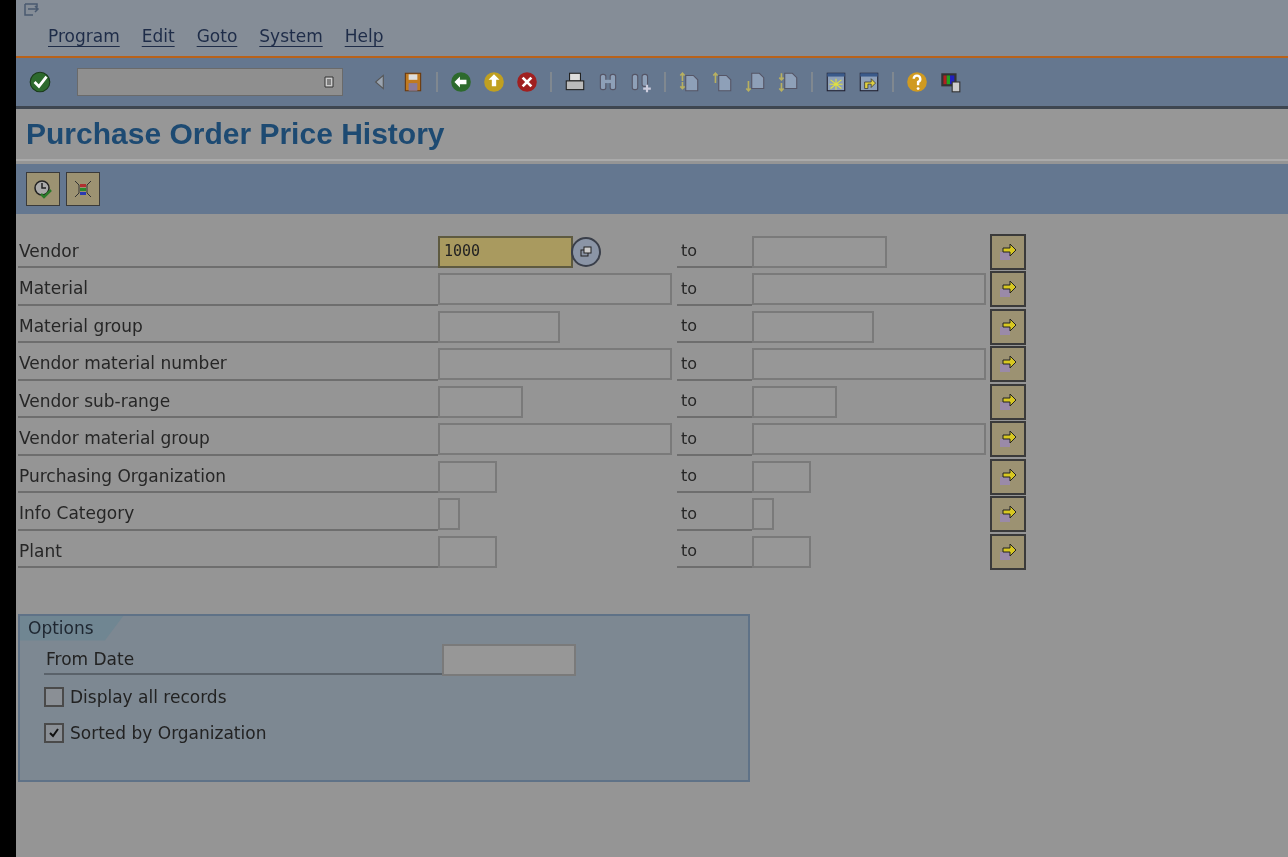  I want to click on menu-item: System, so click(291, 36).